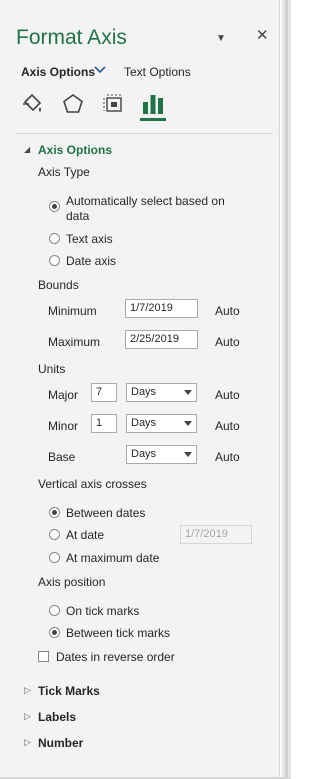 The height and width of the screenshot is (779, 320). I want to click on minor-label: Minor, so click(63, 426).